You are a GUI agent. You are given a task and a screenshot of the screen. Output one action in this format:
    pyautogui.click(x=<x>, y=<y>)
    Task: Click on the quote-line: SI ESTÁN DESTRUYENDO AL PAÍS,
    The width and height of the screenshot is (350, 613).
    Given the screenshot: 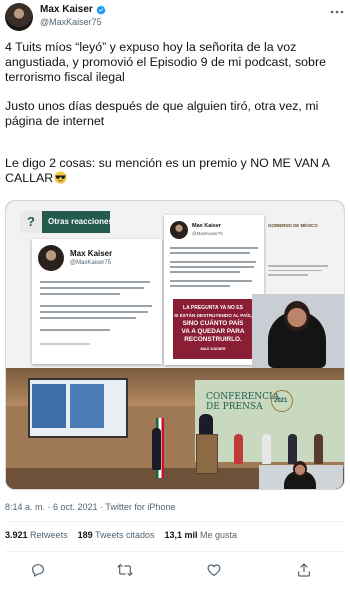 What is the action you would take?
    pyautogui.click(x=213, y=315)
    